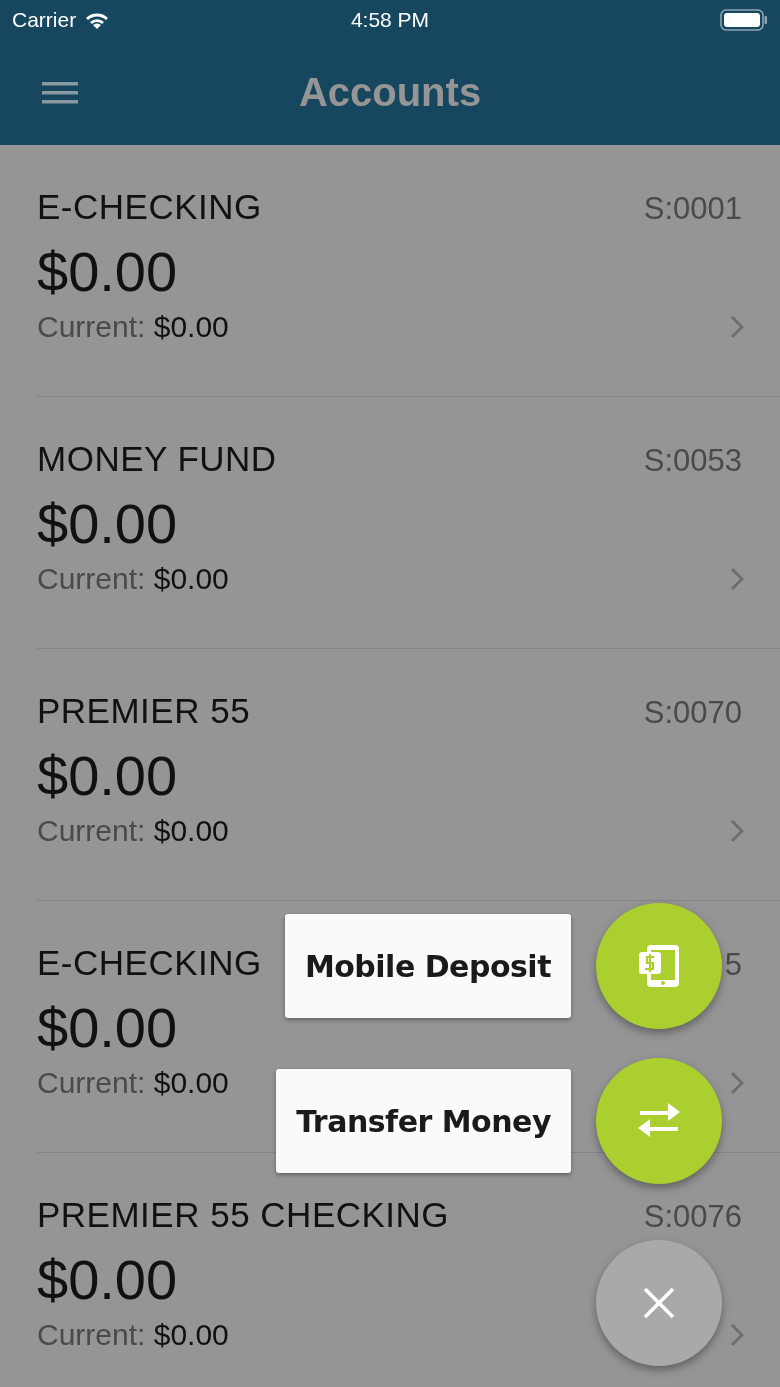 Image resolution: width=780 pixels, height=1387 pixels. What do you see at coordinates (60, 92) in the screenshot?
I see `menu-icon` at bounding box center [60, 92].